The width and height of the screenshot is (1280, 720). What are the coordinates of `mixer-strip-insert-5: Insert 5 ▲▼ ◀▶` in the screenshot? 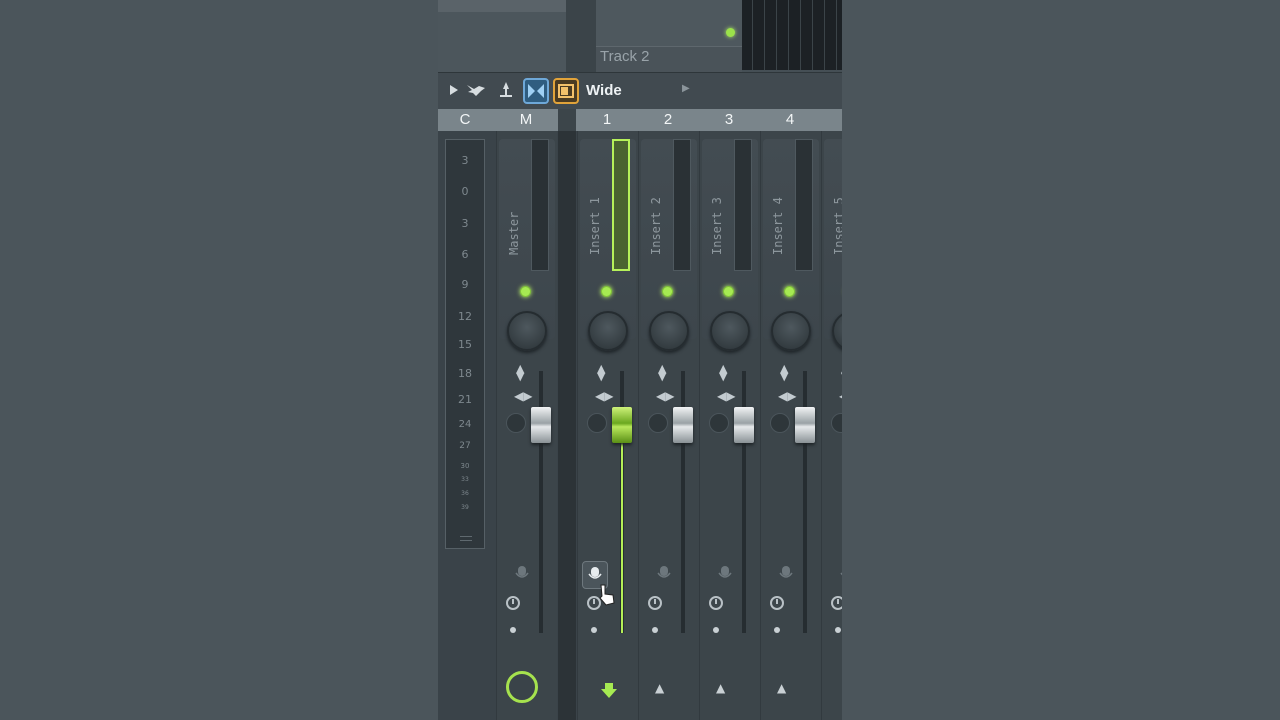 It's located at (831, 425).